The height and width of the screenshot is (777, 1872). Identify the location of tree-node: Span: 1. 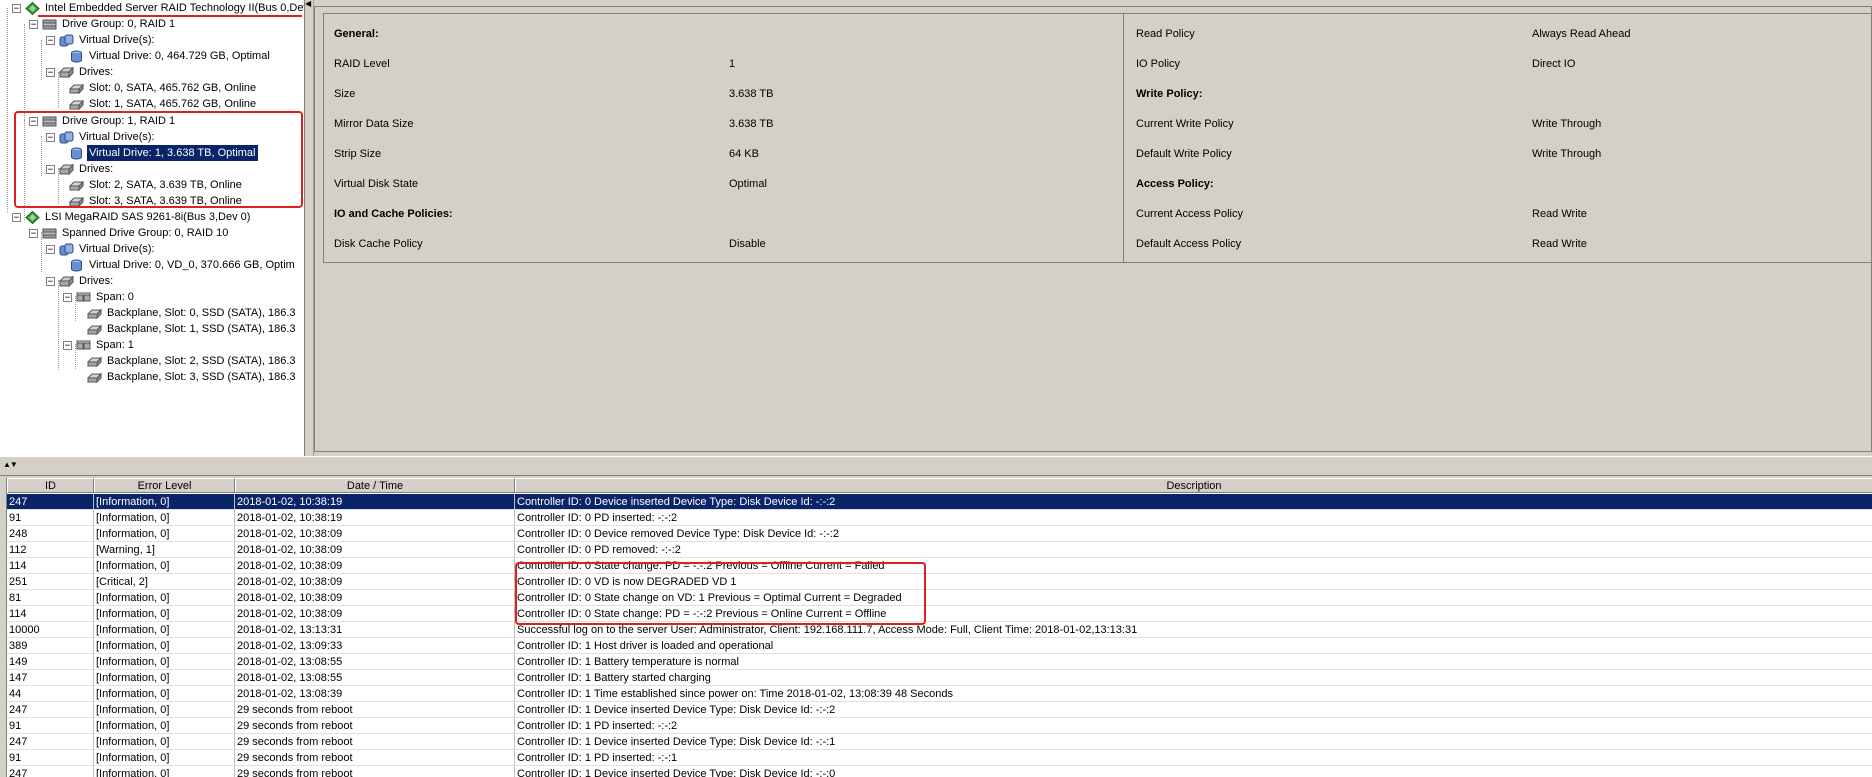
(99, 345).